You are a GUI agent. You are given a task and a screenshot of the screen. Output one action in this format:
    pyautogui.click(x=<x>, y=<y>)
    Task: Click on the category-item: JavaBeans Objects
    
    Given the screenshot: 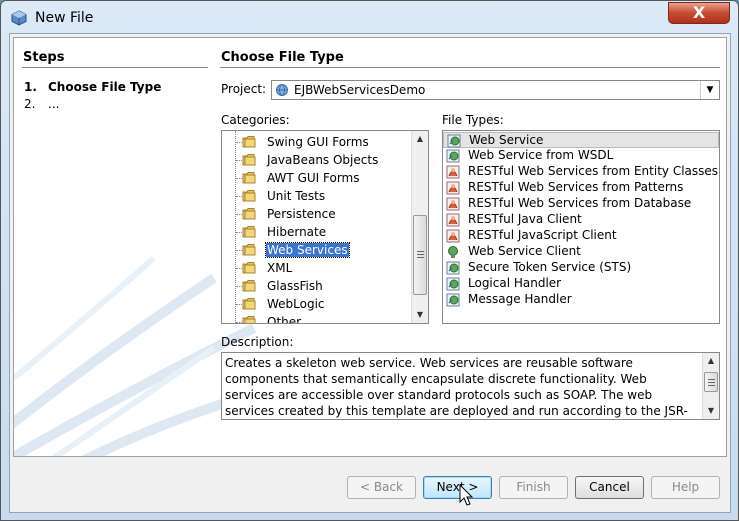 What is the action you would take?
    pyautogui.click(x=317, y=160)
    